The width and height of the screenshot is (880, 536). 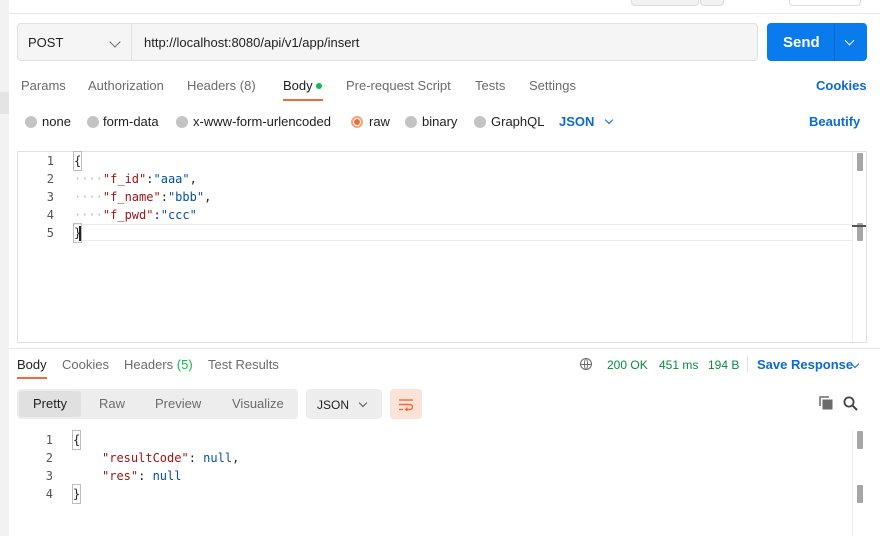 What do you see at coordinates (552, 85) in the screenshot?
I see `tab-settings: Settings` at bounding box center [552, 85].